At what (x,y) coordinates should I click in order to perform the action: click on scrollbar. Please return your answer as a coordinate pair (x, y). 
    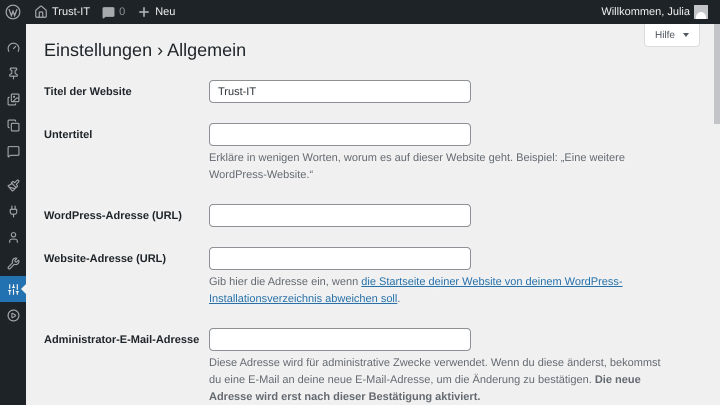
    Looking at the image, I should click on (717, 74).